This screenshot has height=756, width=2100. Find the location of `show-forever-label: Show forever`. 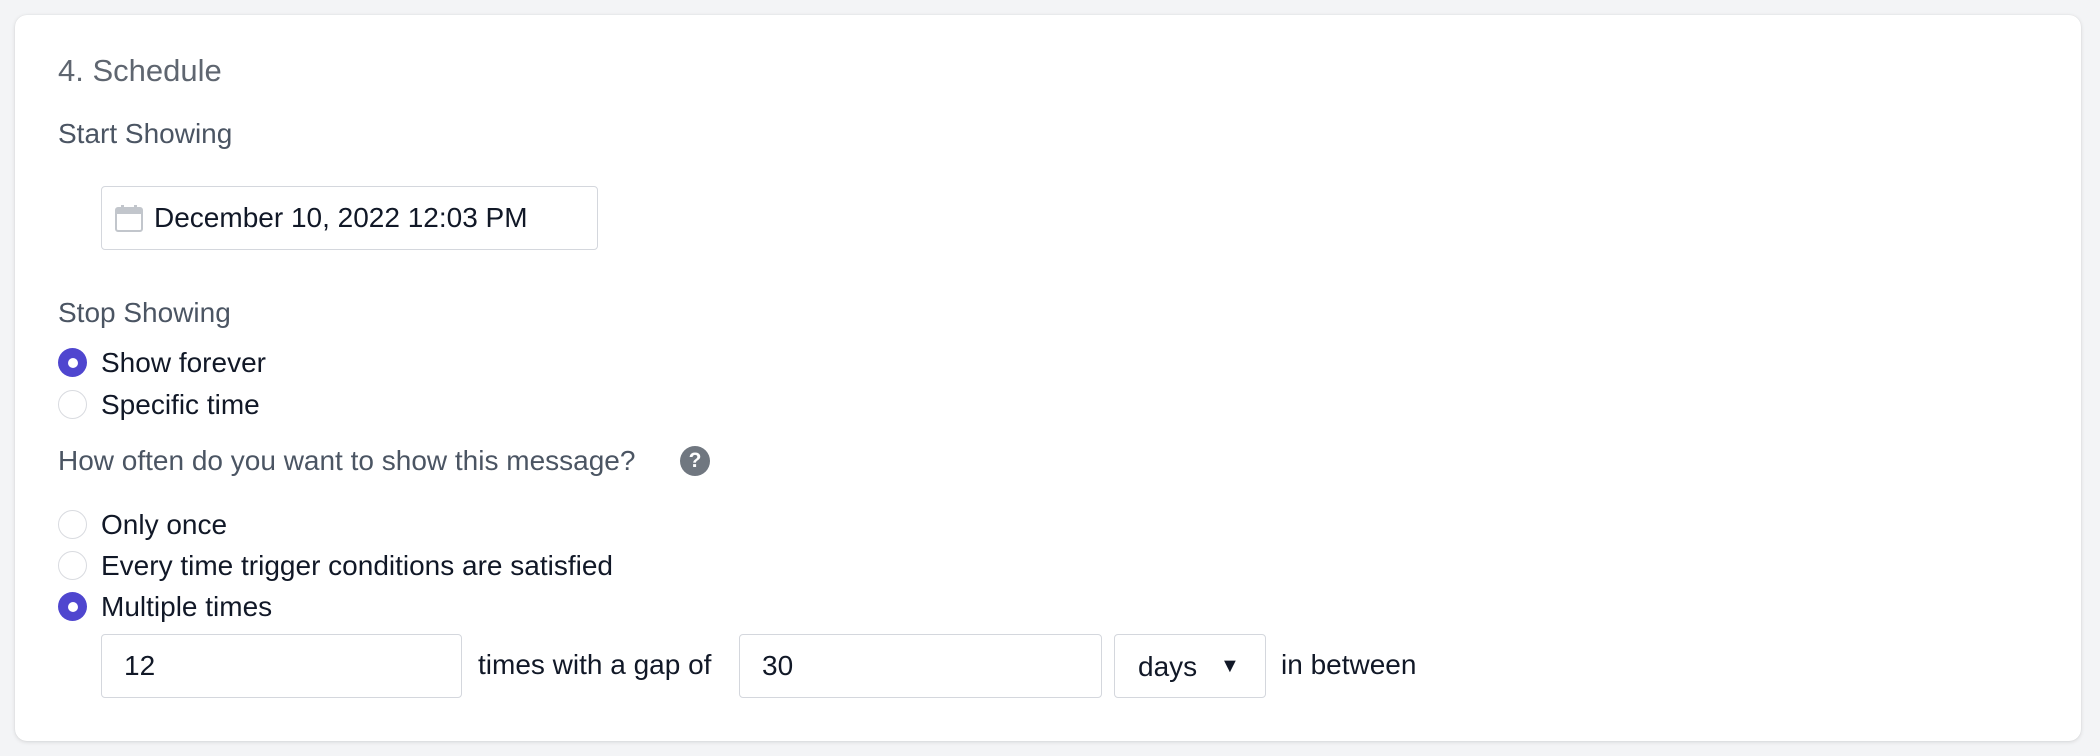

show-forever-label: Show forever is located at coordinates (183, 363).